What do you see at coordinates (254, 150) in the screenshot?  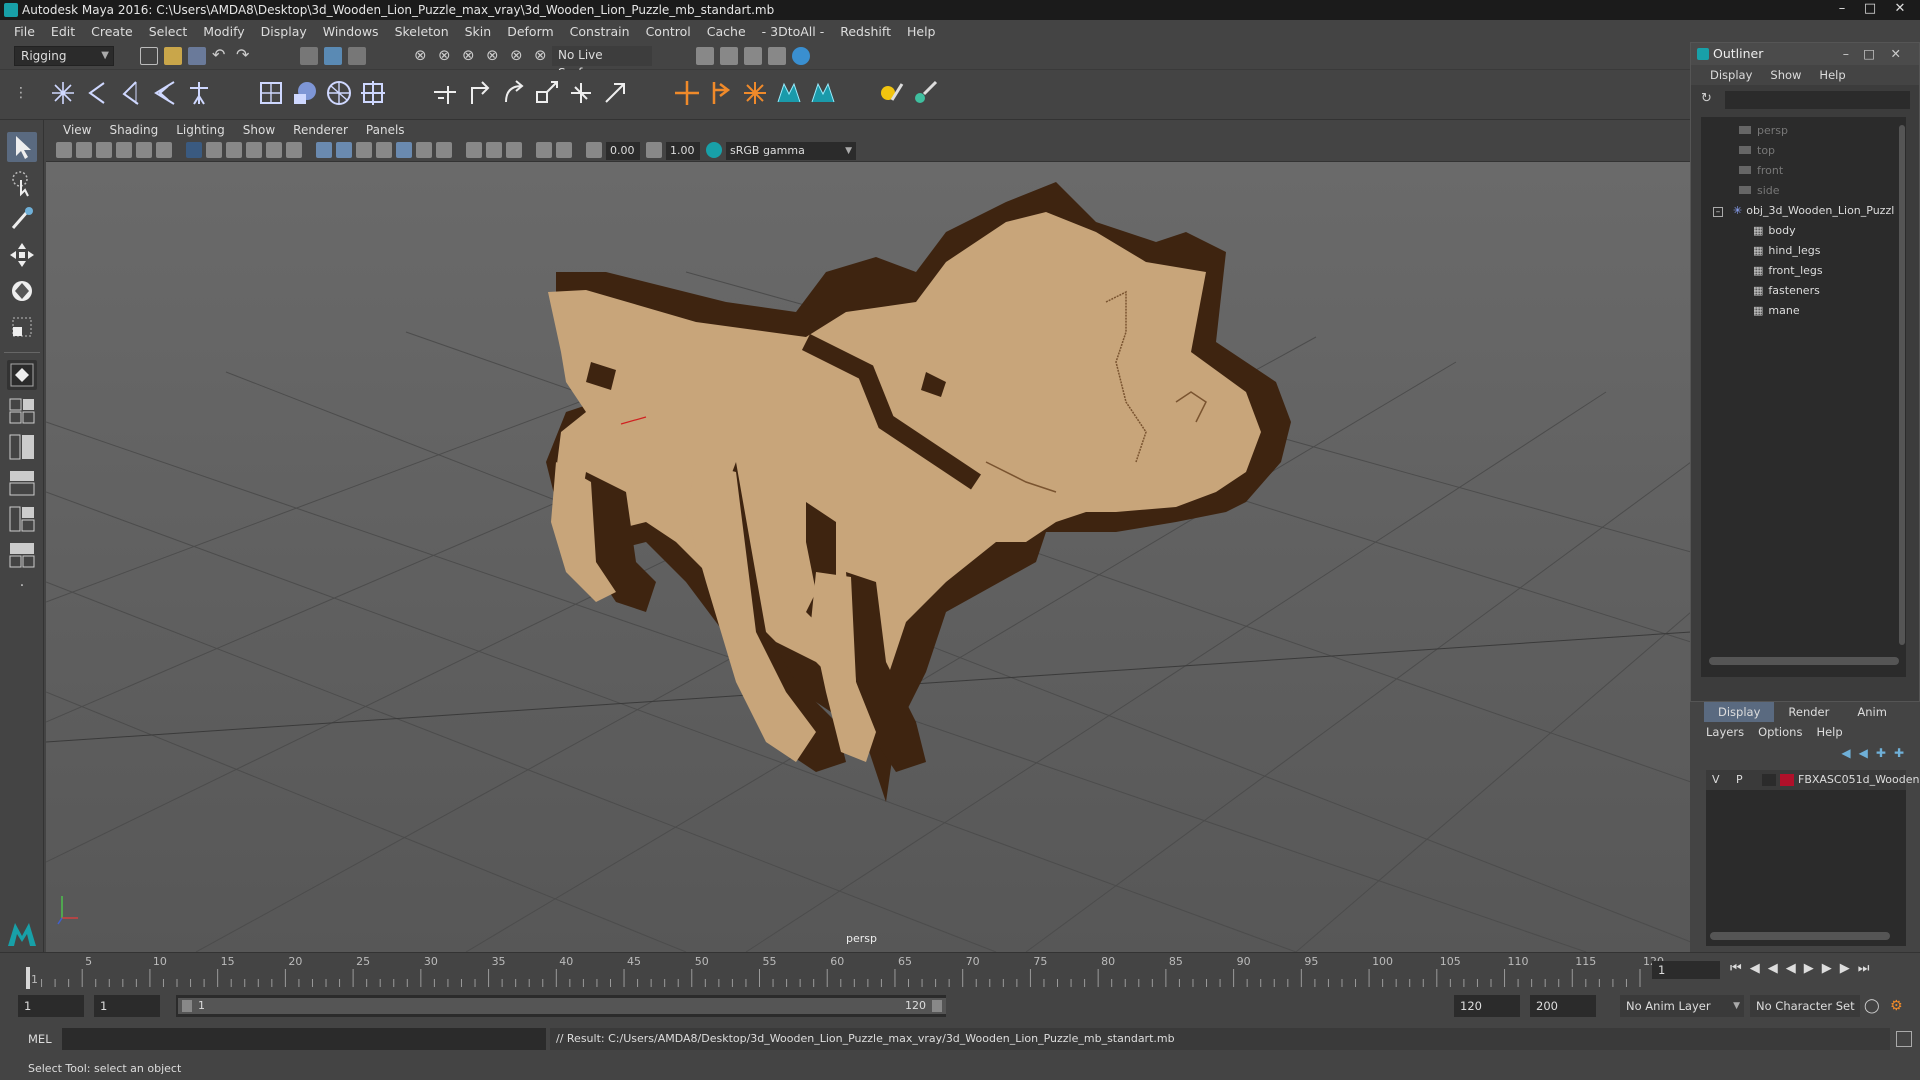 I see `gate-mask-icon` at bounding box center [254, 150].